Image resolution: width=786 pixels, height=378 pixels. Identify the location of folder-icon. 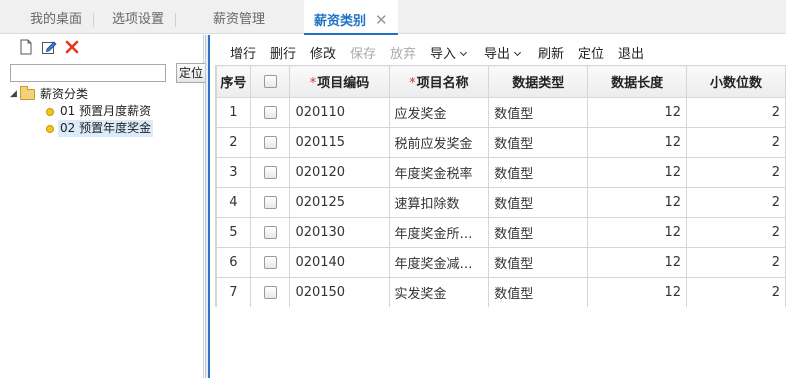
(27, 93).